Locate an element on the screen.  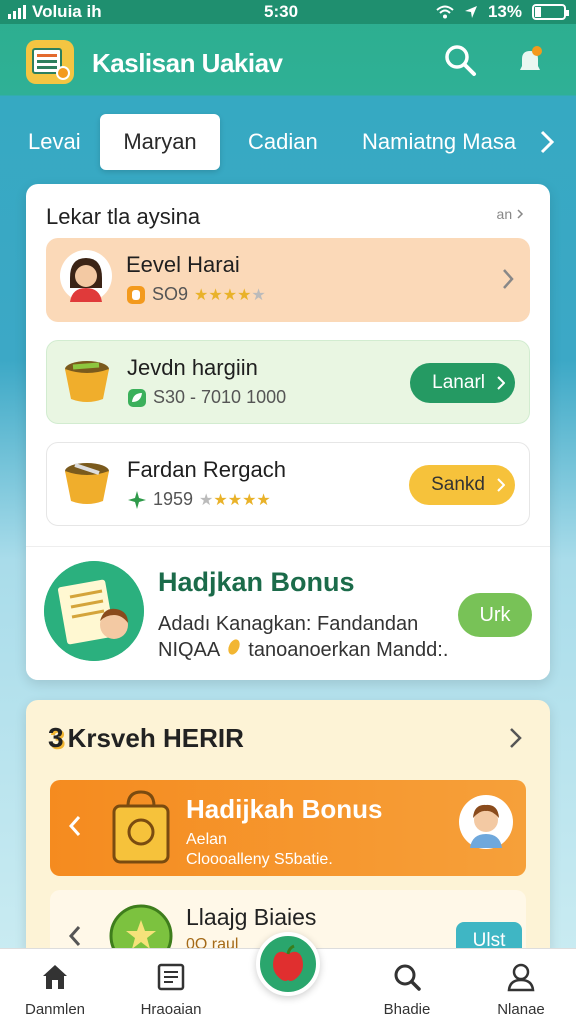
app-title: Kaslisan Uakiav is located at coordinates (187, 63).